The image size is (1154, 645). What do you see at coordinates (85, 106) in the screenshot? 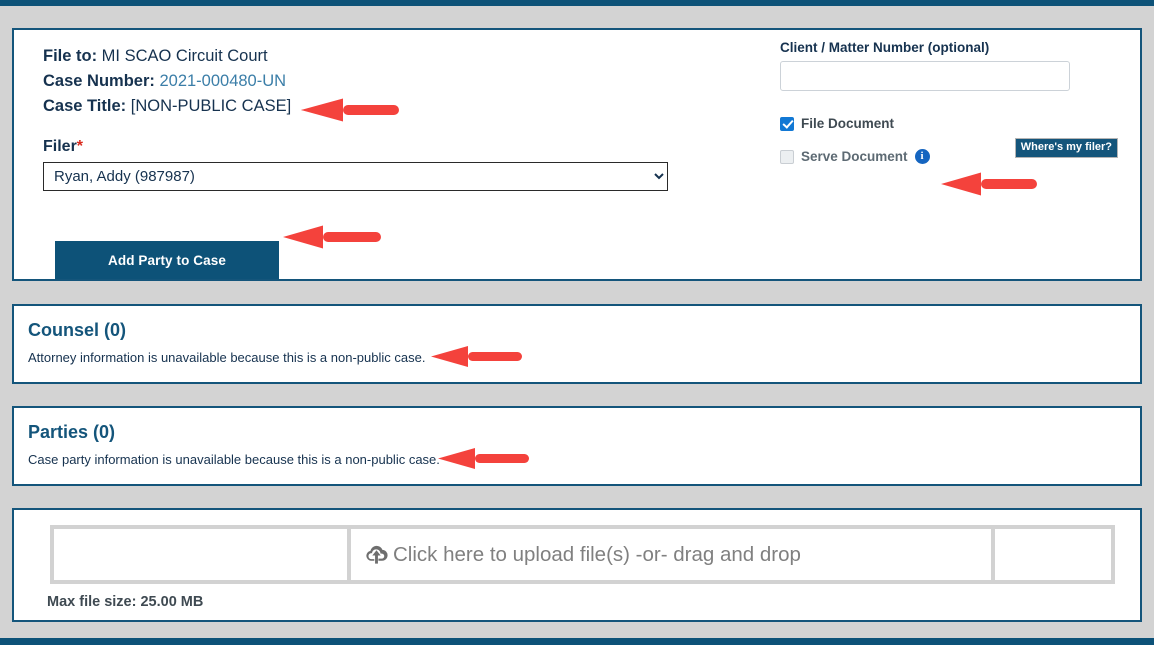
I see `case-title-label: Case Title:` at bounding box center [85, 106].